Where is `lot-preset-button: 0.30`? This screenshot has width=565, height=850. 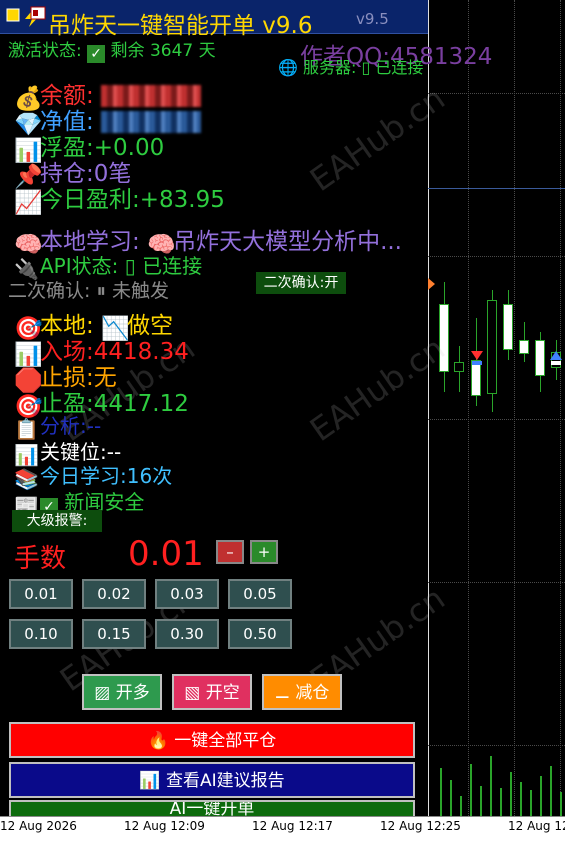 lot-preset-button: 0.30 is located at coordinates (187, 634).